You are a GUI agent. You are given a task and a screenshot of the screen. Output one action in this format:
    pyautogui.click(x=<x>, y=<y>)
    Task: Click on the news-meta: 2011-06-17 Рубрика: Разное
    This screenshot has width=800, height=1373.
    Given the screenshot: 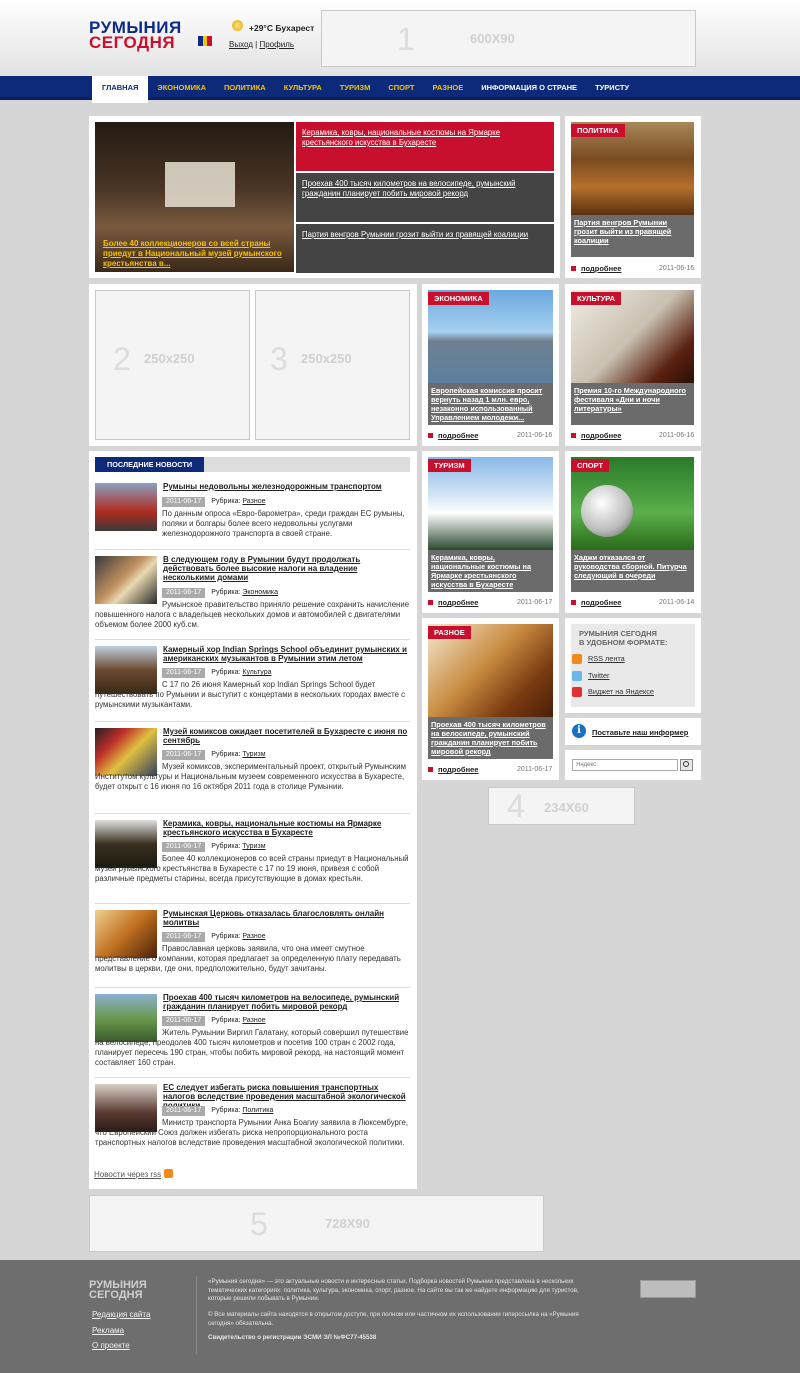 What is the action you would take?
    pyautogui.click(x=214, y=937)
    